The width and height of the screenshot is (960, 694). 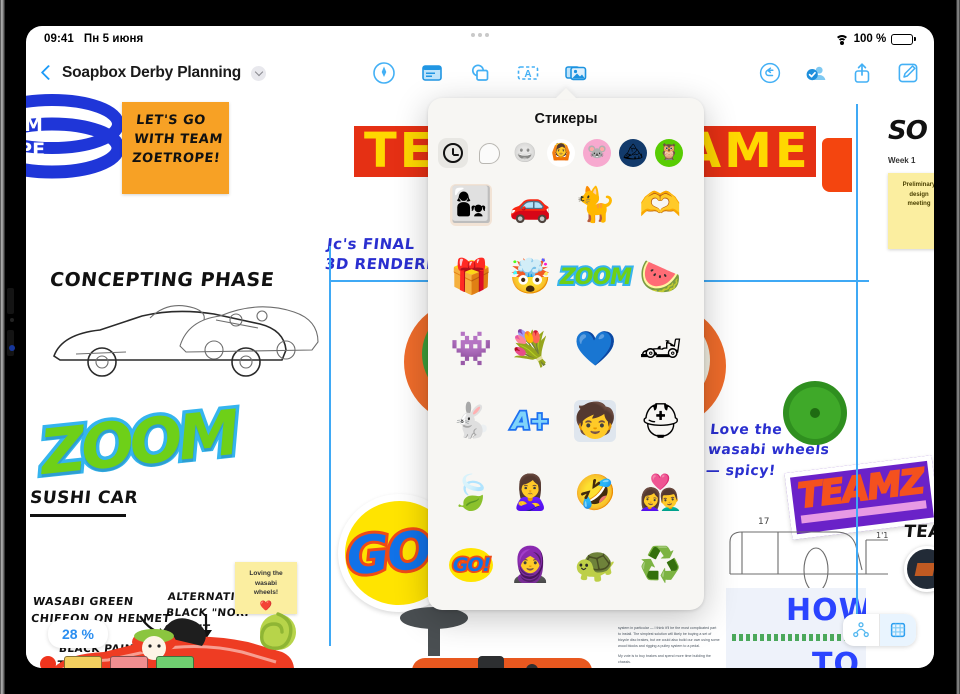 What do you see at coordinates (660, 349) in the screenshot?
I see `sticker-flaming-car: 🏎` at bounding box center [660, 349].